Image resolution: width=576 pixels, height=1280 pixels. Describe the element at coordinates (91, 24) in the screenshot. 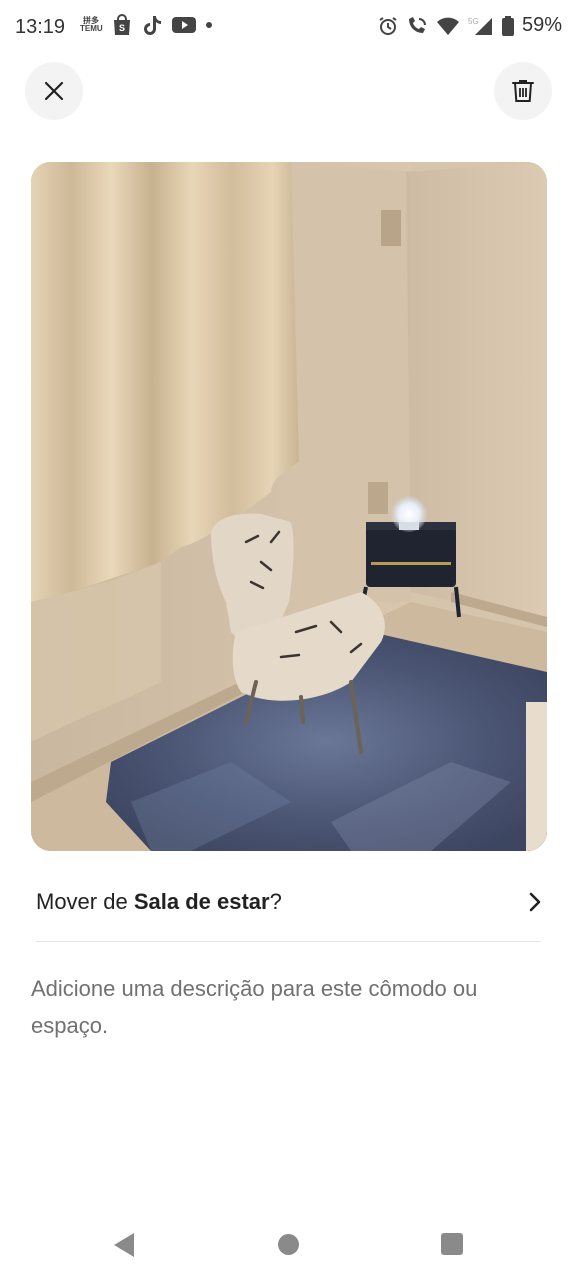

I see `temu-icon: 拼多 TEMU` at that location.